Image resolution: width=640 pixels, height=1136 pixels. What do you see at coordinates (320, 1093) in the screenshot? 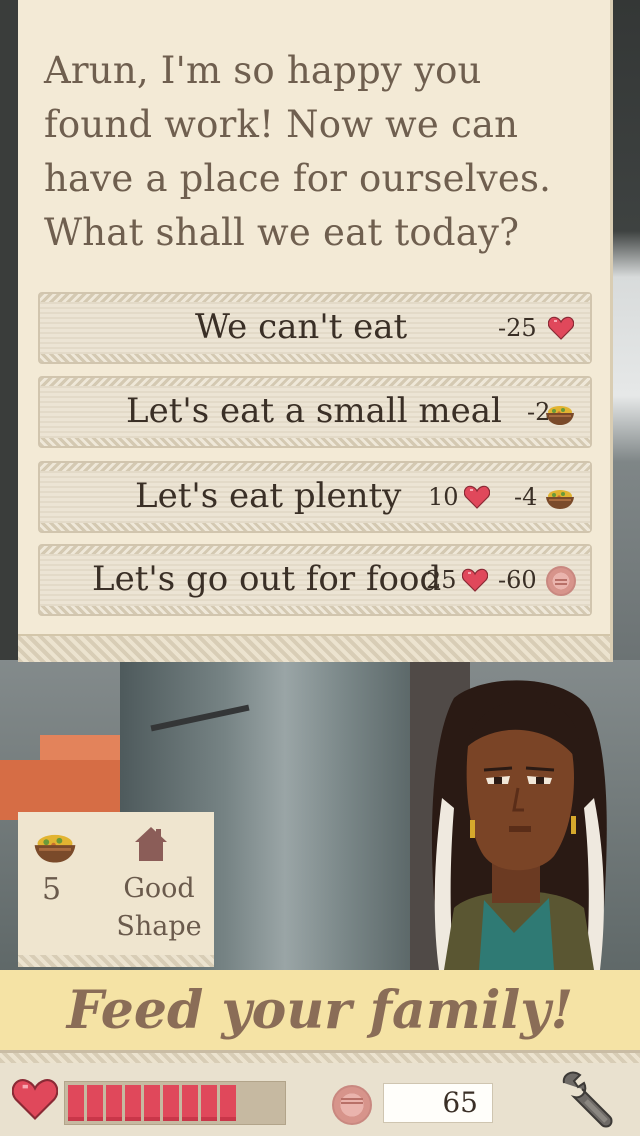
I see `bottom-hud: 65` at bounding box center [320, 1093].